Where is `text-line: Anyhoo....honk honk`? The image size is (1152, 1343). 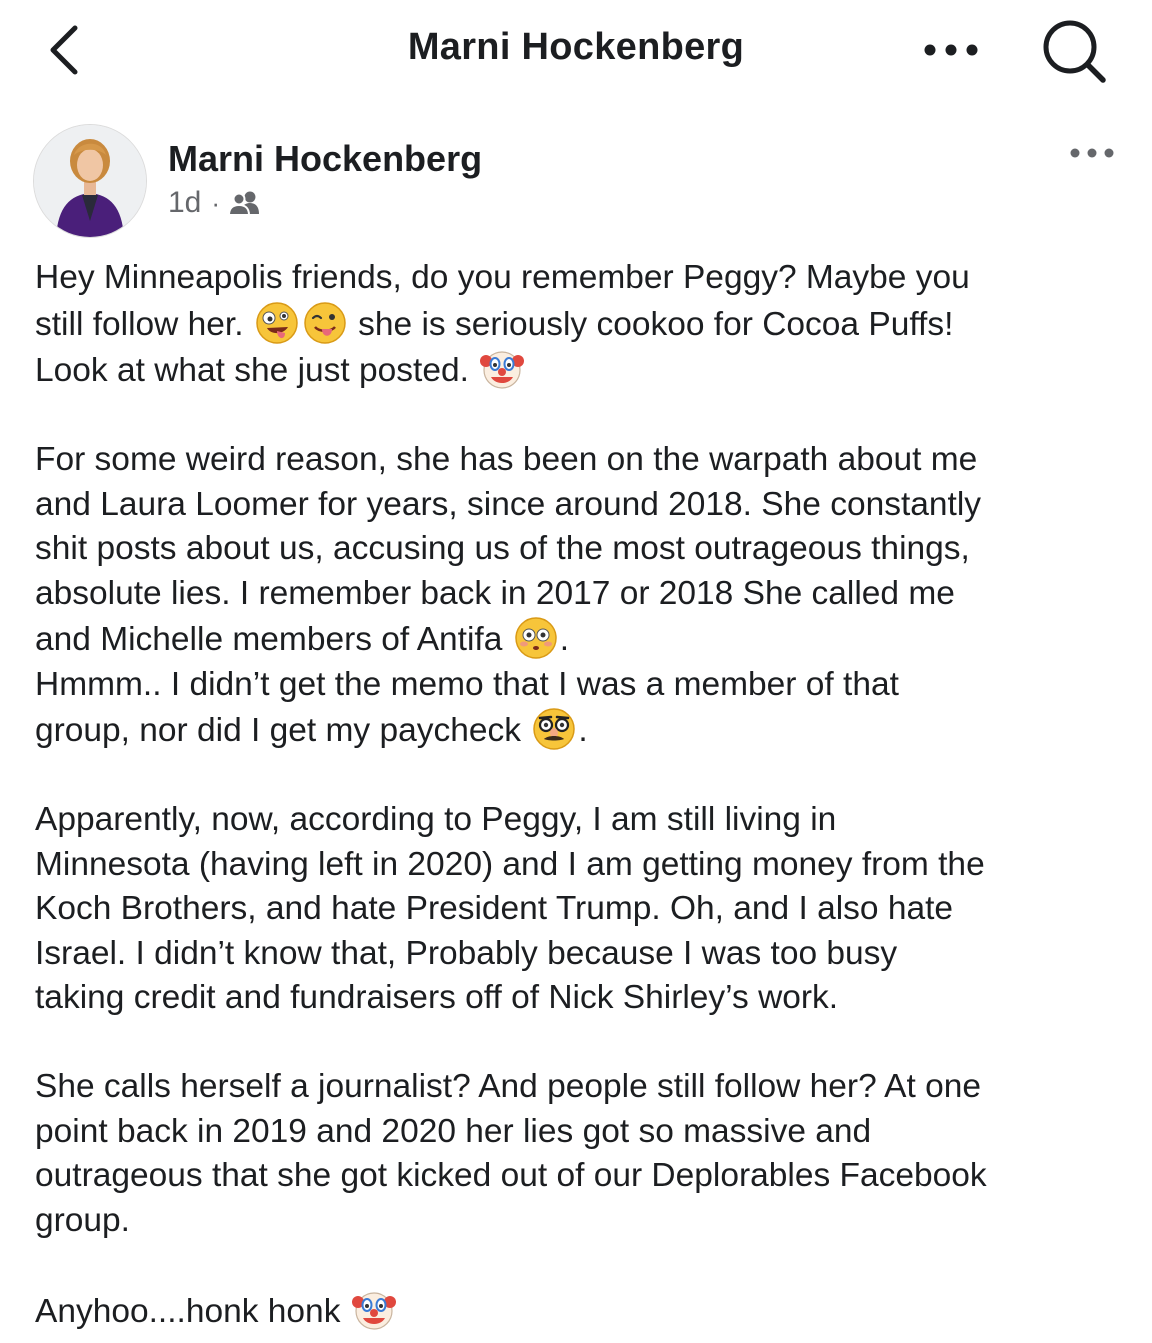
text-line: Anyhoo....honk honk is located at coordinates (587, 1311).